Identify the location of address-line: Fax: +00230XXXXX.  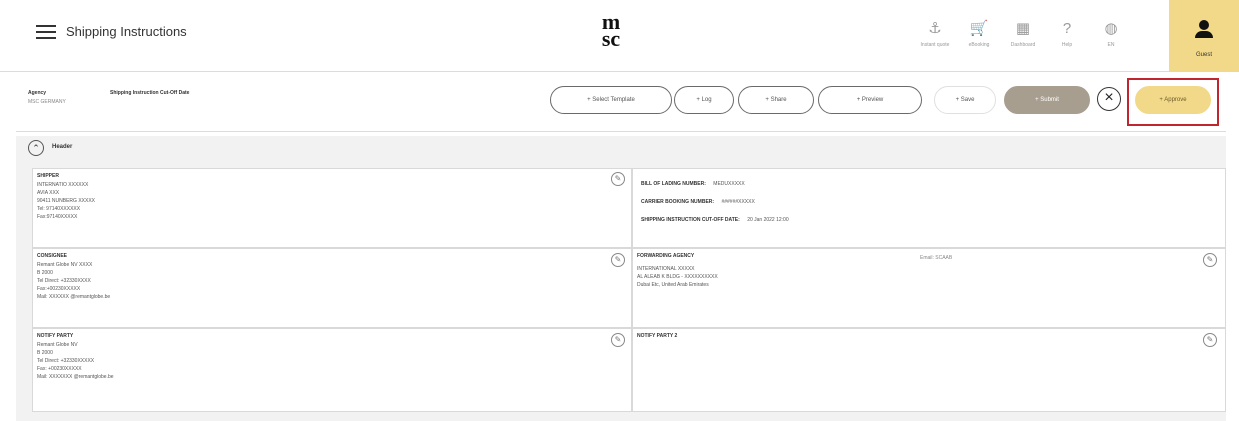
(59, 369).